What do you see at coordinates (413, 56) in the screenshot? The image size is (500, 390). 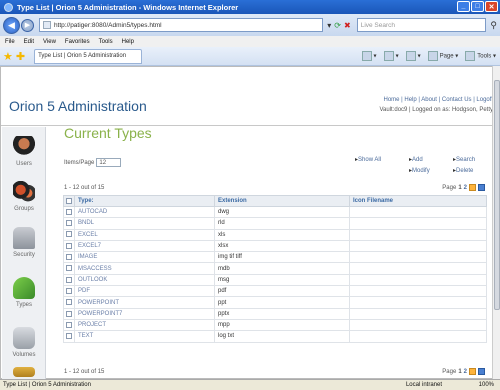 I see `print-icon: ▾` at bounding box center [413, 56].